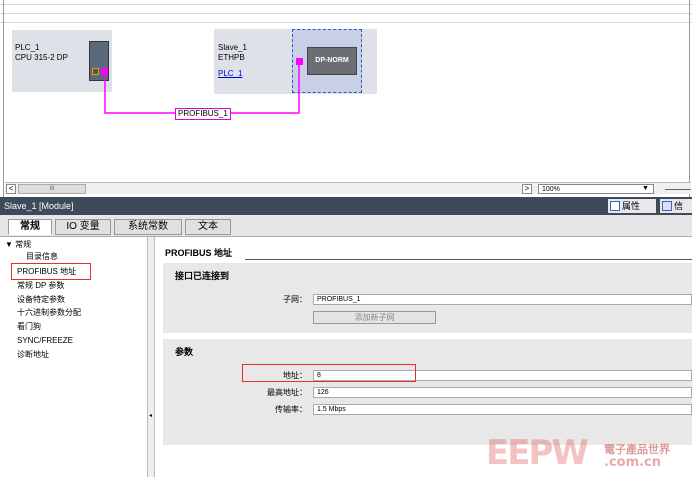  Describe the element at coordinates (287, 392) in the screenshot. I see `highest-address-label: 最高地址：` at that location.